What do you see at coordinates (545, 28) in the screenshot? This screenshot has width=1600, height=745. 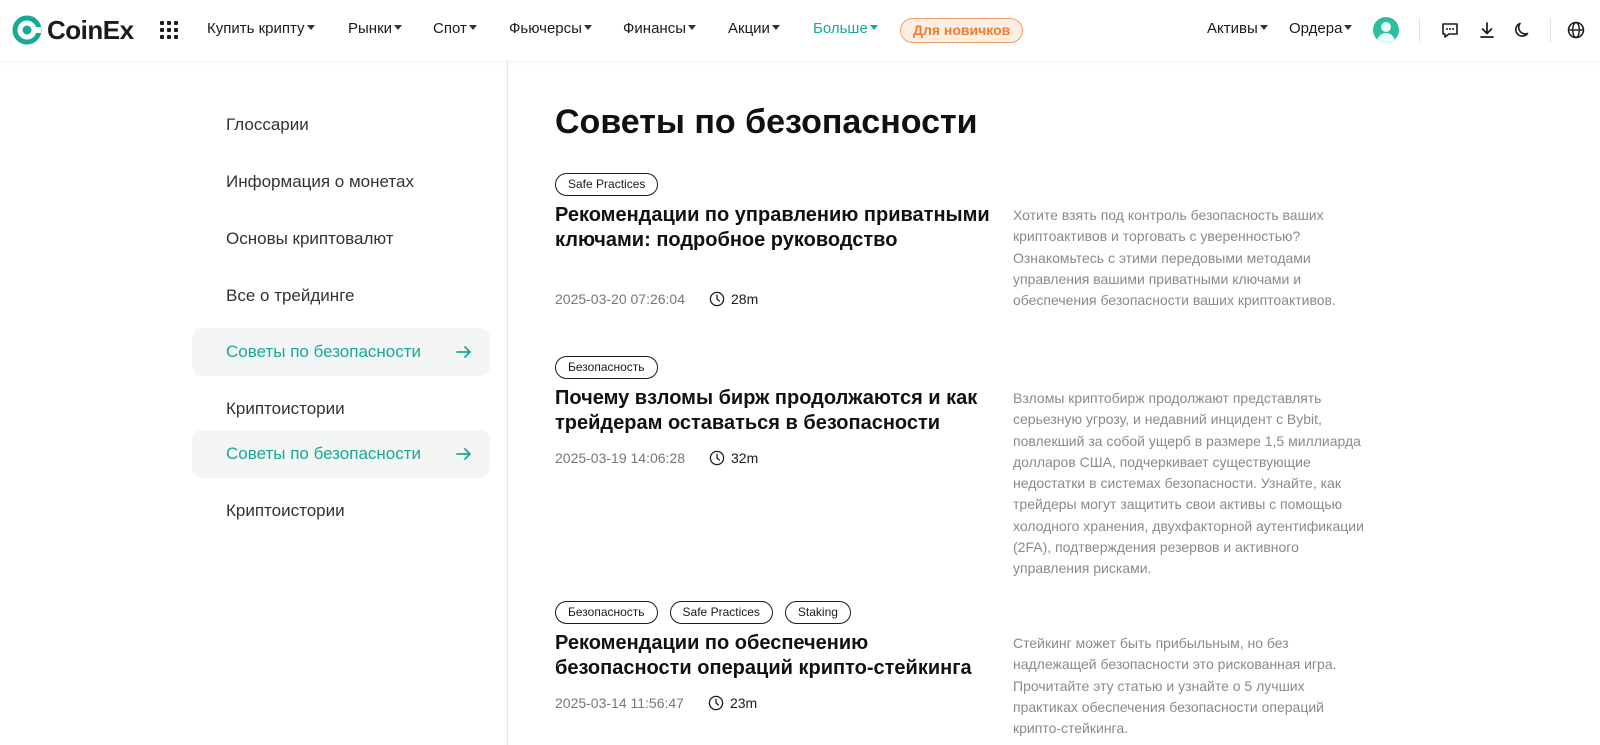 I see `nav-label: Фьючерсы` at bounding box center [545, 28].